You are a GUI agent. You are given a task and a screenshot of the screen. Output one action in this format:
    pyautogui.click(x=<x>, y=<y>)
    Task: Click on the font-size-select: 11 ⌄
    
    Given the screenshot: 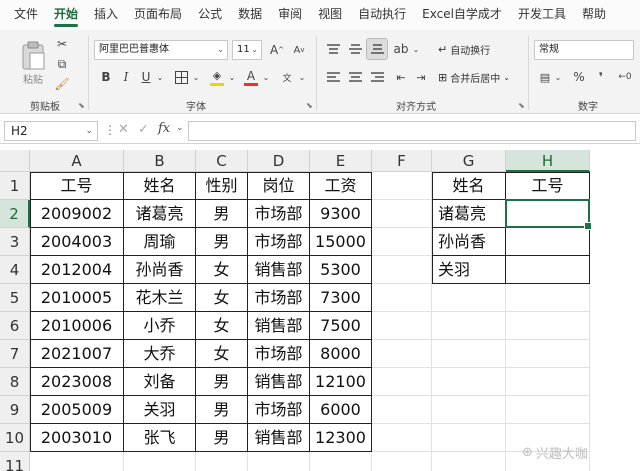 What is the action you would take?
    pyautogui.click(x=247, y=50)
    